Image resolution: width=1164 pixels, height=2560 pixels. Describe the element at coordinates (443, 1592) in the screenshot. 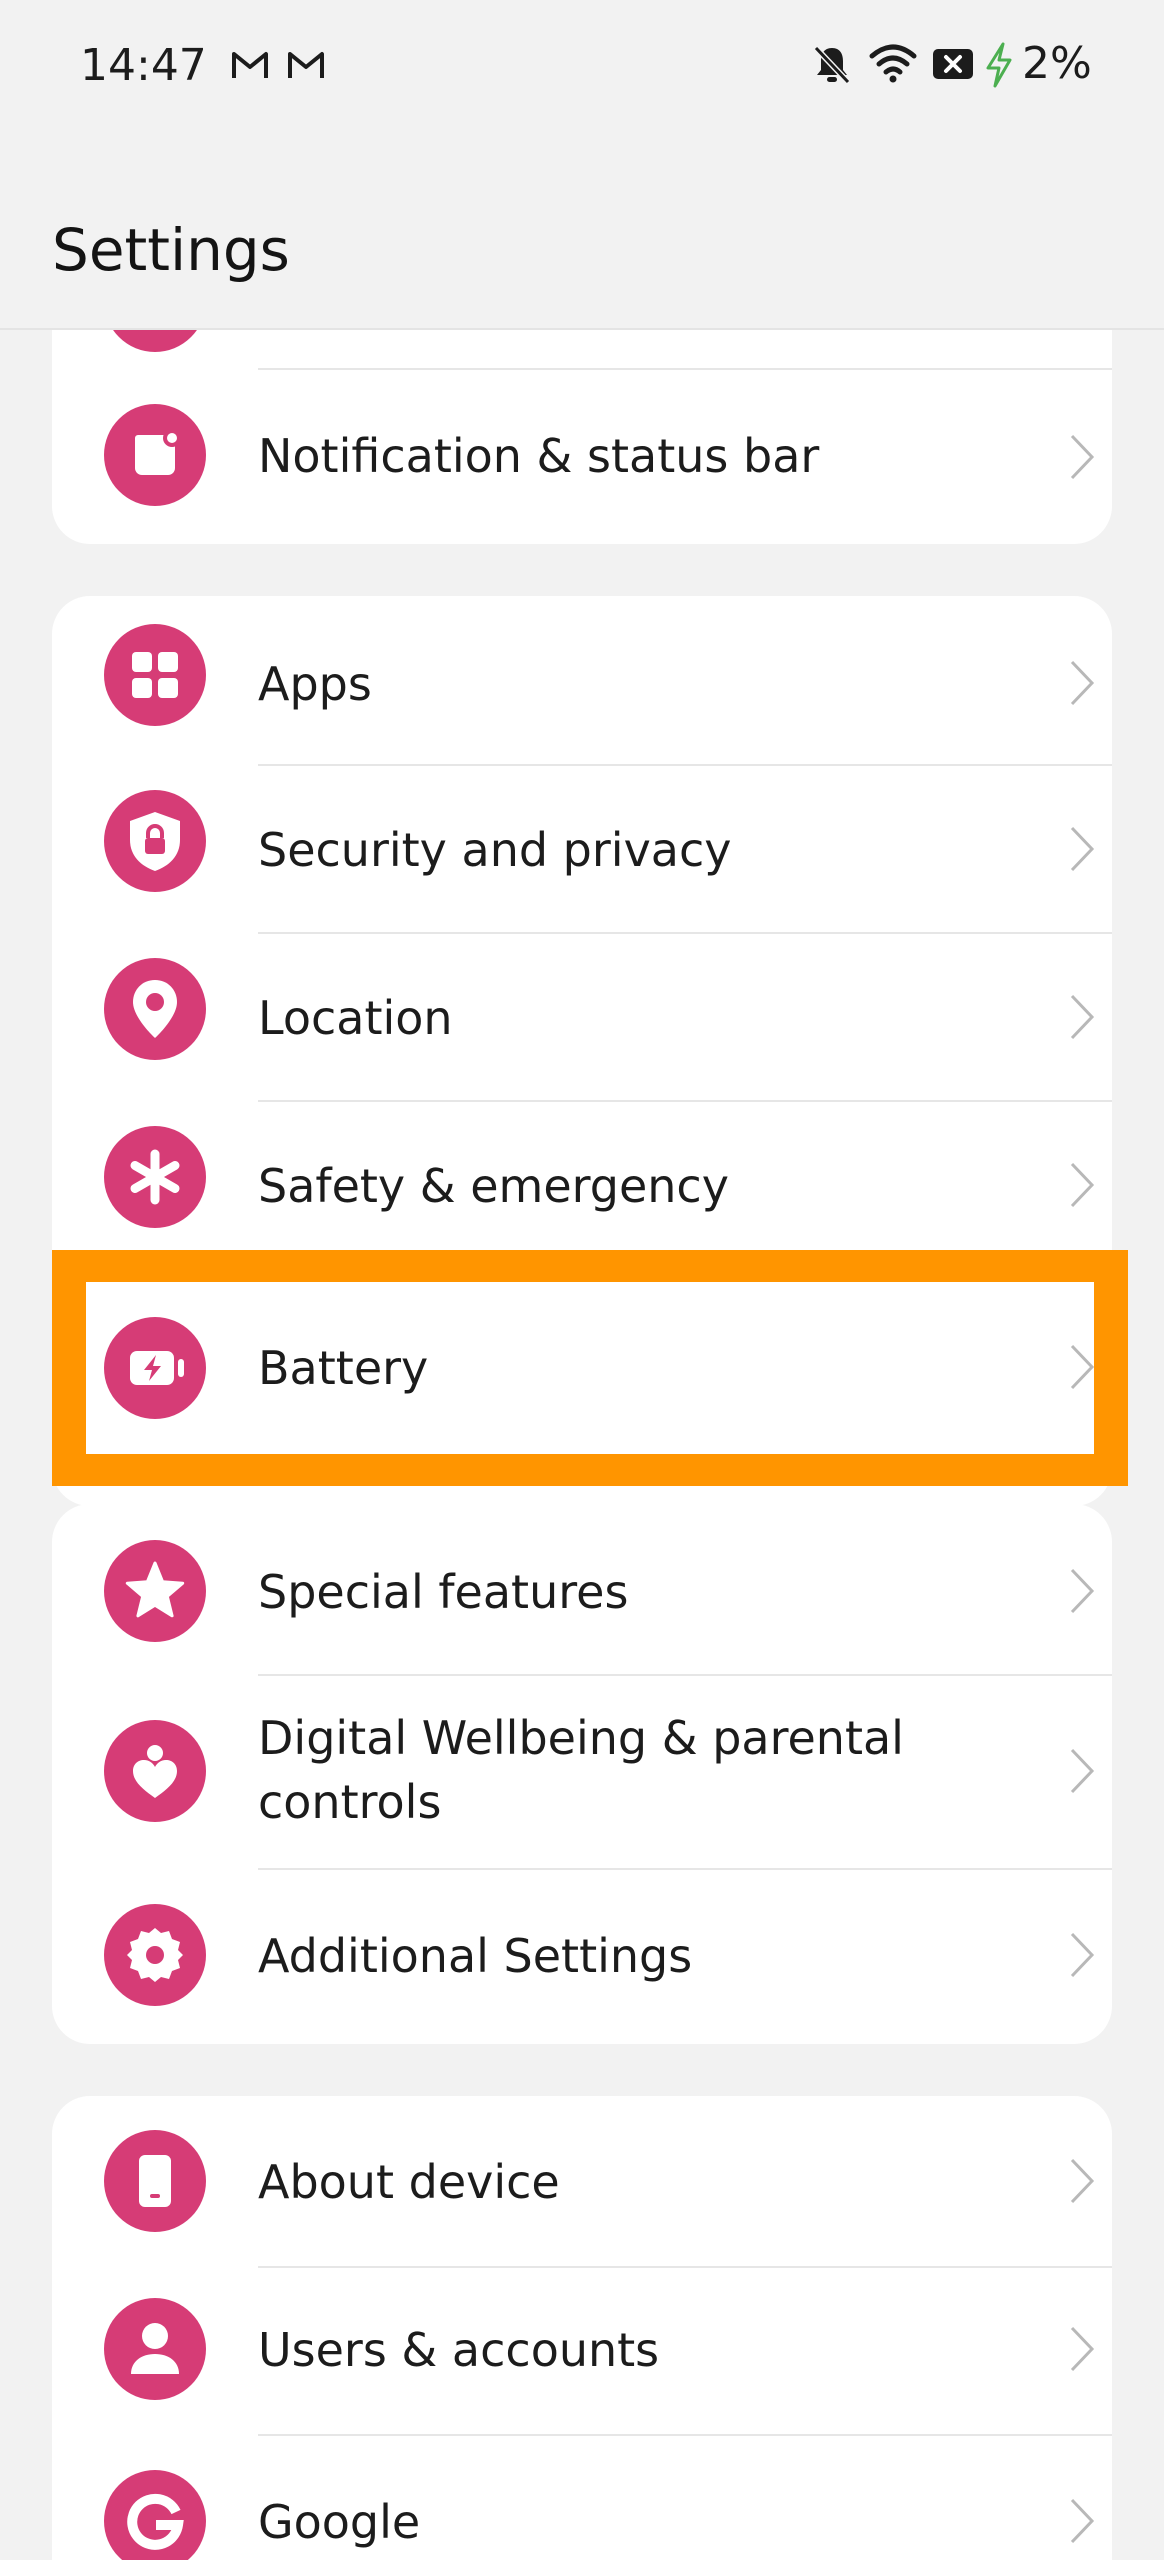

I see `settings-item-label: Special features` at that location.